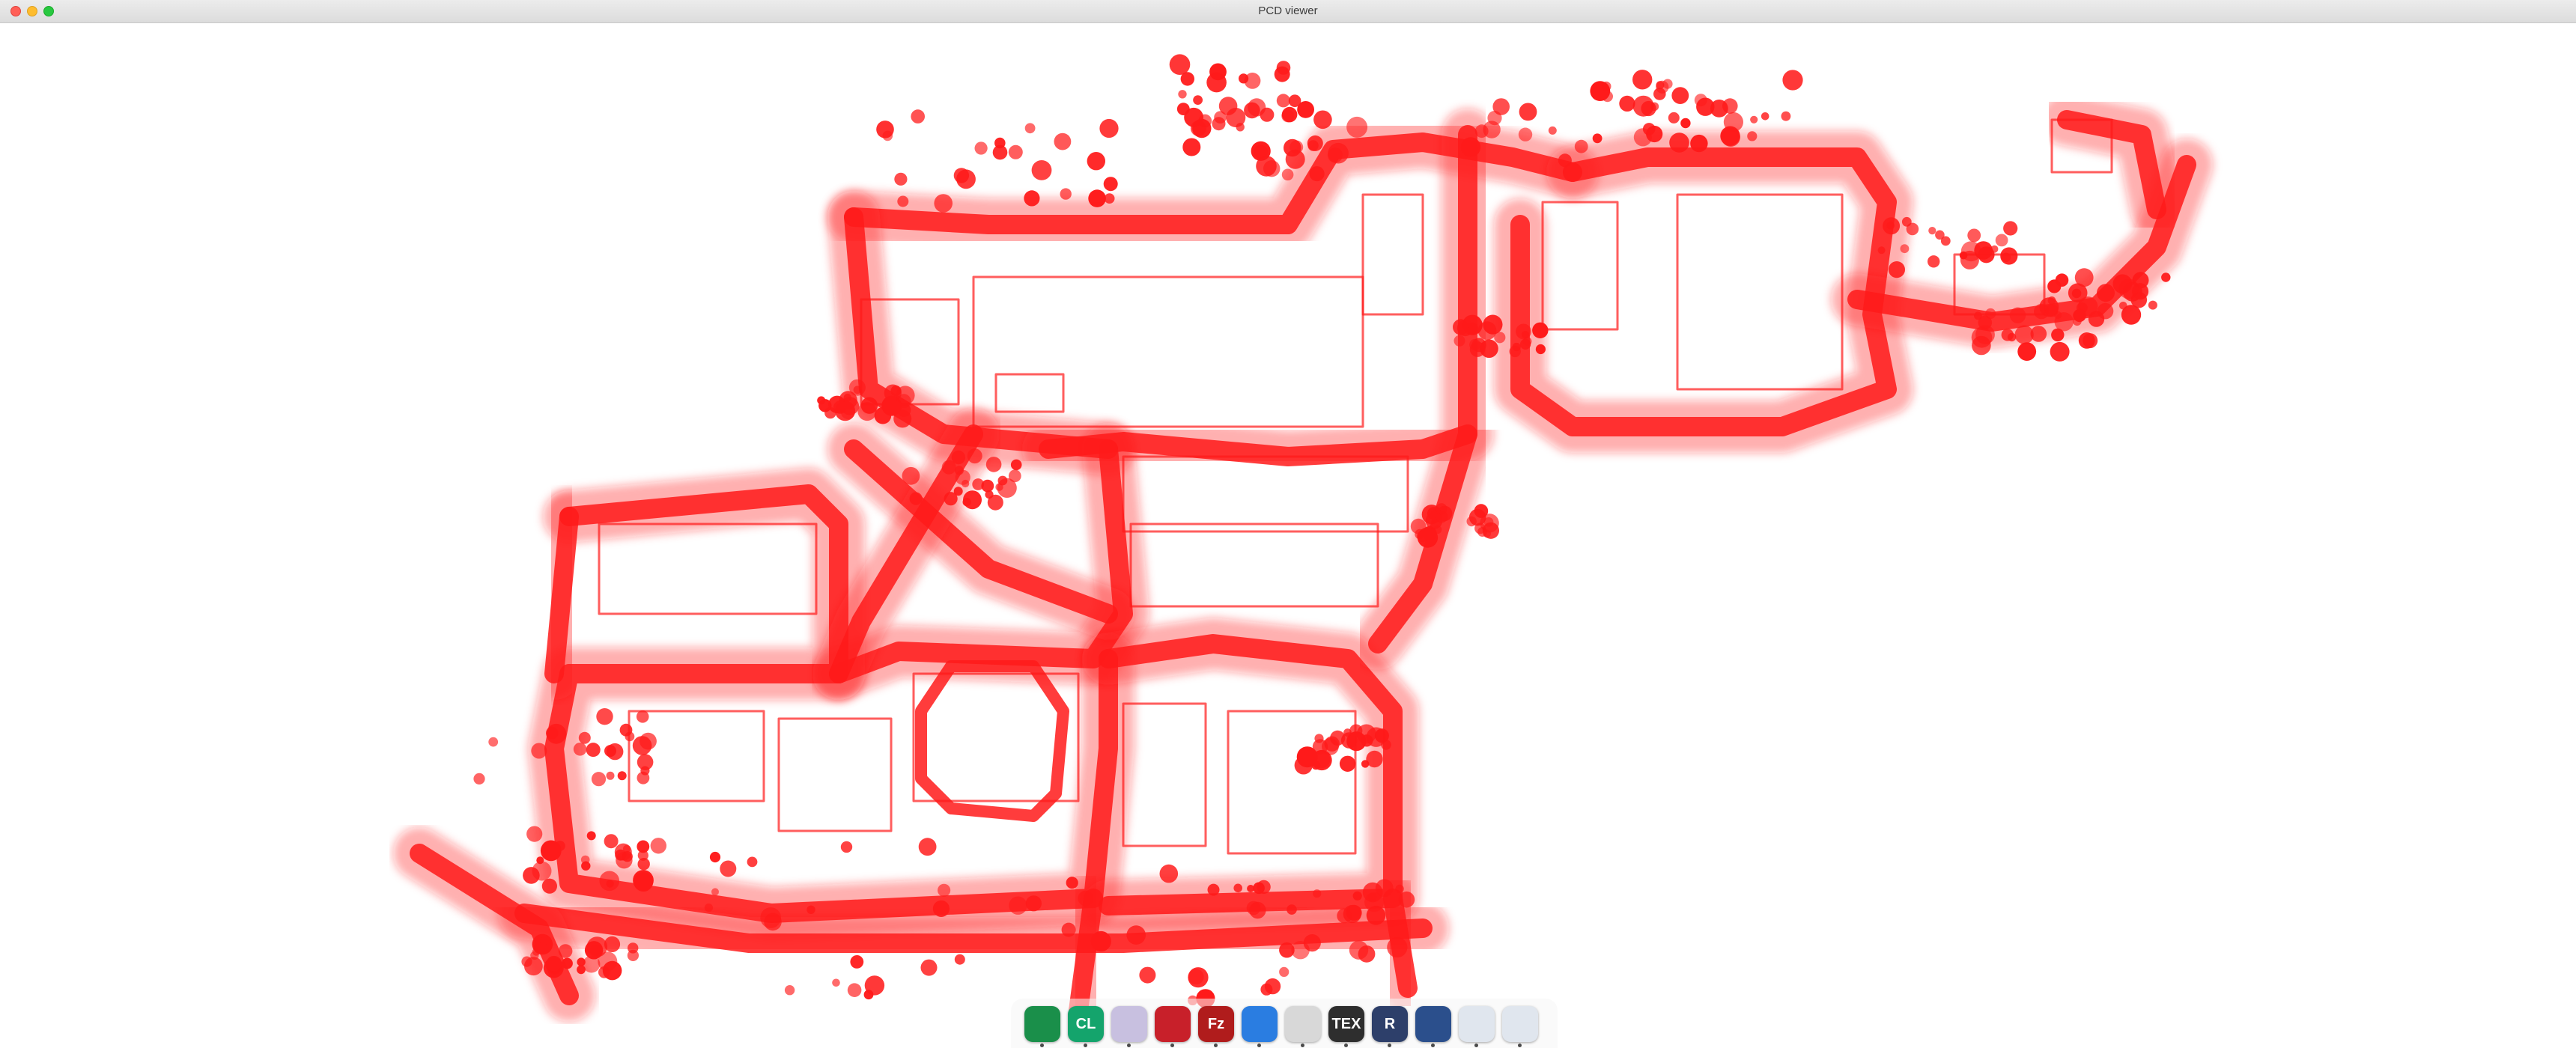 Image resolution: width=2576 pixels, height=1048 pixels. I want to click on folder-icon, so click(1129, 1024).